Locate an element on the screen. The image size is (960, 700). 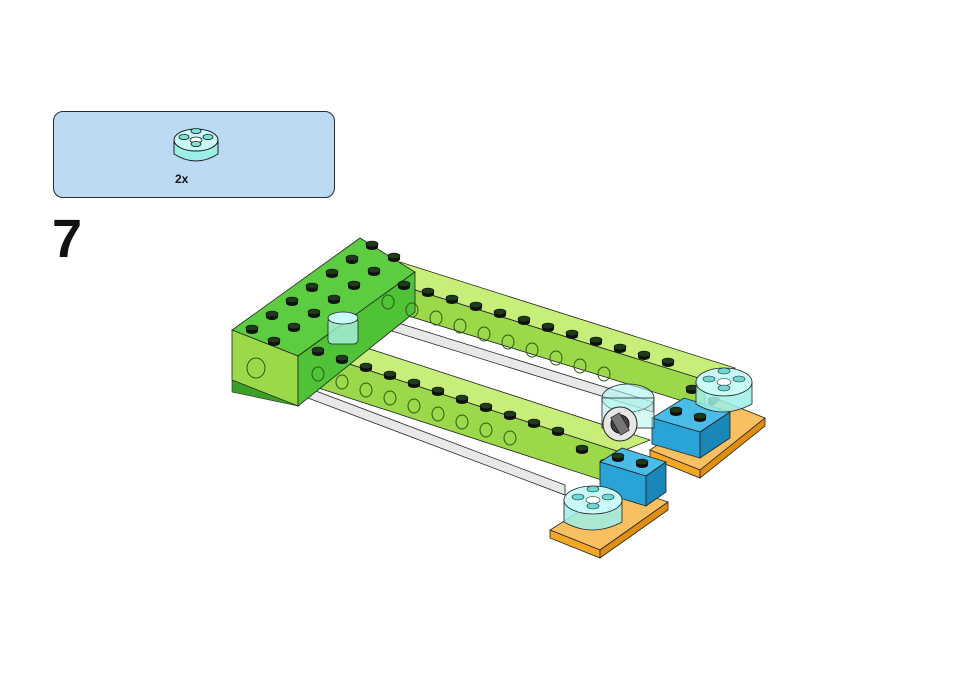
trans-round-connector is located at coordinates (343, 328).